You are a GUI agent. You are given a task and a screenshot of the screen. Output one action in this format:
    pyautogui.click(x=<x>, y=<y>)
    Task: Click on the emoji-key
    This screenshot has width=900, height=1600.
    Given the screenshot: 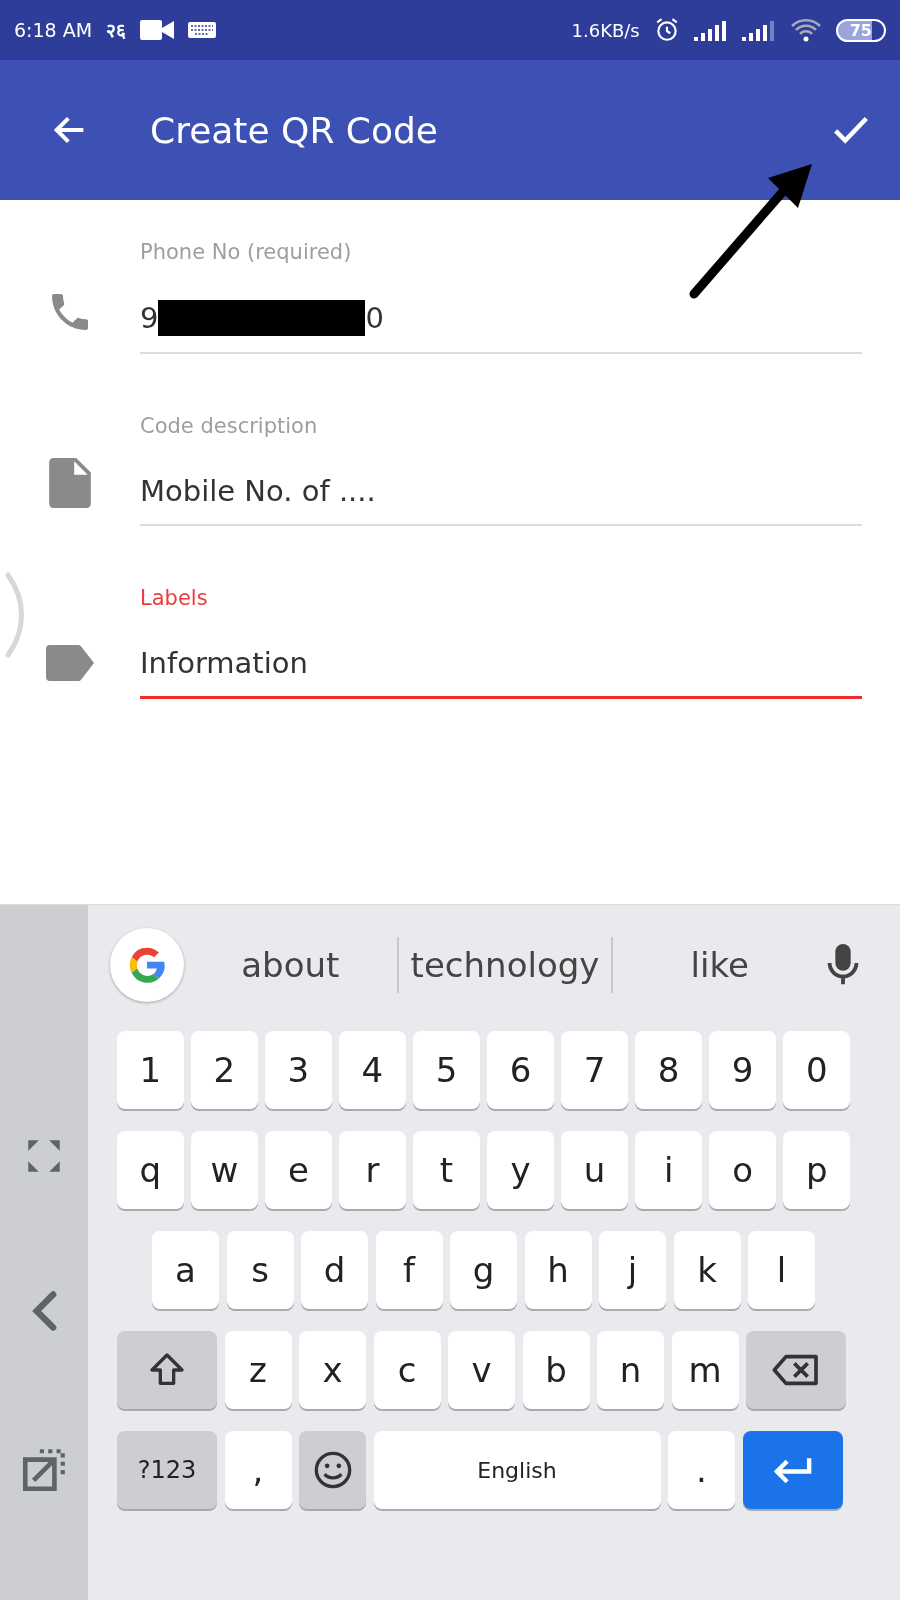 What is the action you would take?
    pyautogui.click(x=332, y=1470)
    